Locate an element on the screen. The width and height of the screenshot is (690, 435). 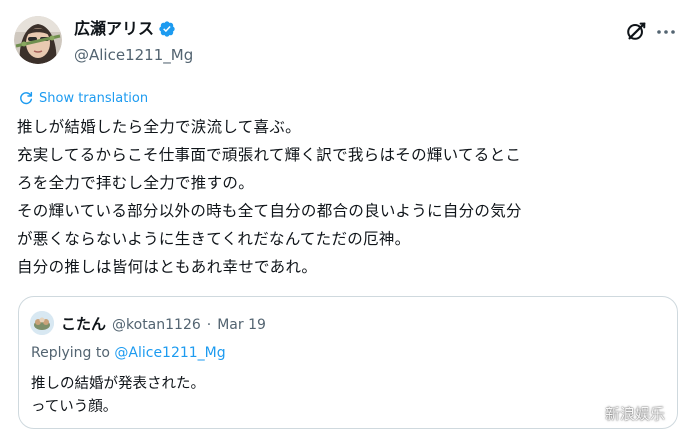
quoted-avatar is located at coordinates (42, 323).